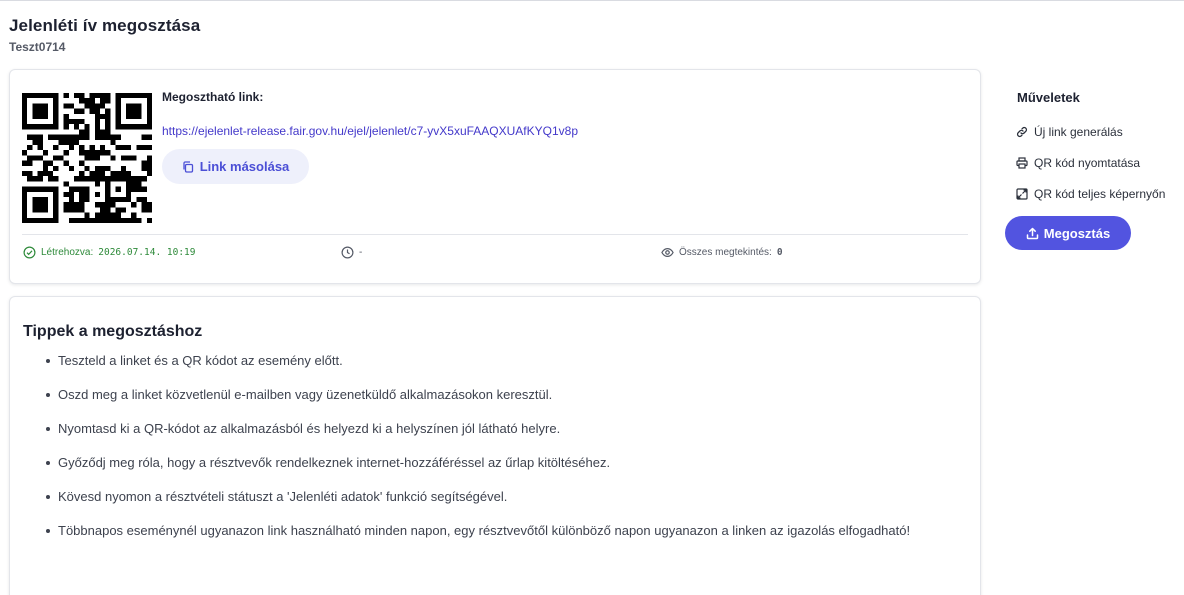 This screenshot has width=1184, height=595. Describe the element at coordinates (188, 166) in the screenshot. I see `copy-icon` at that location.